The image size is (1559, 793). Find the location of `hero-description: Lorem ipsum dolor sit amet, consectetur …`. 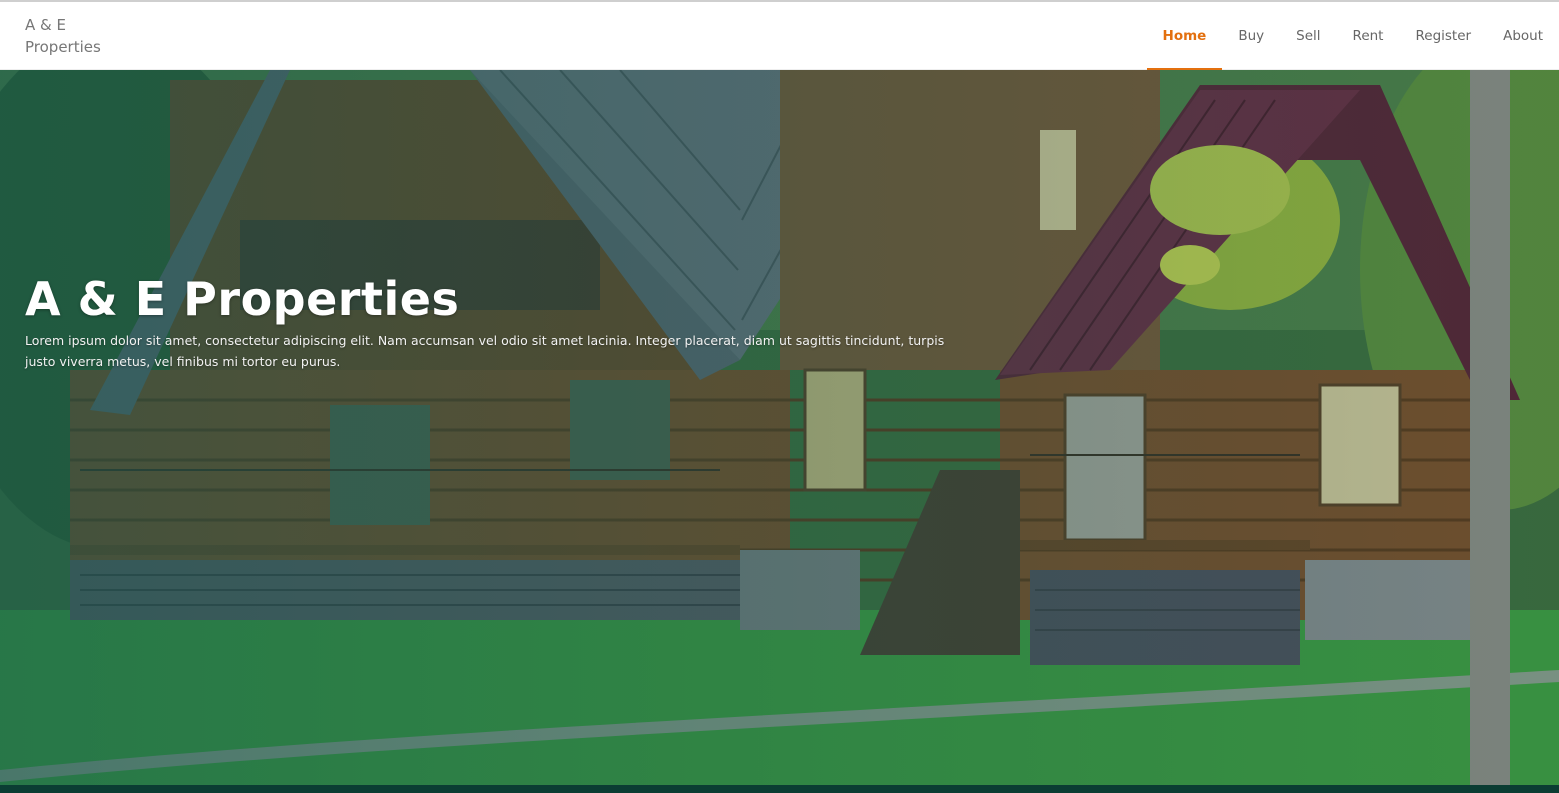

hero-description: Lorem ipsum dolor sit amet, consectetur … is located at coordinates (485, 351).